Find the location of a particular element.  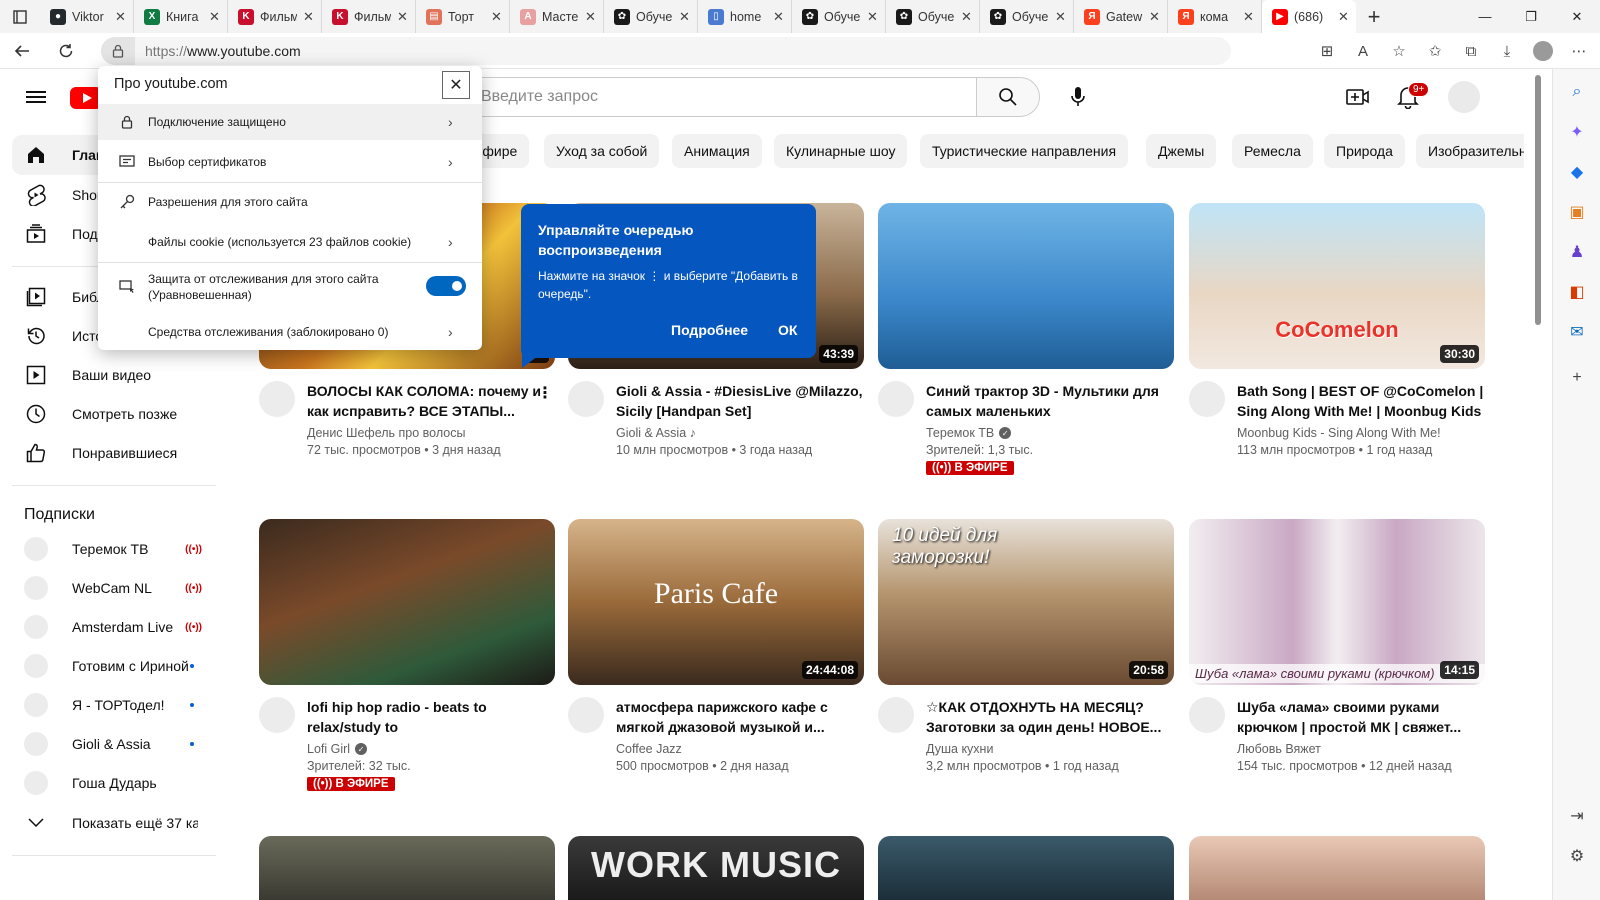

add-sidebar-app-icon: + is located at coordinates (1577, 378).